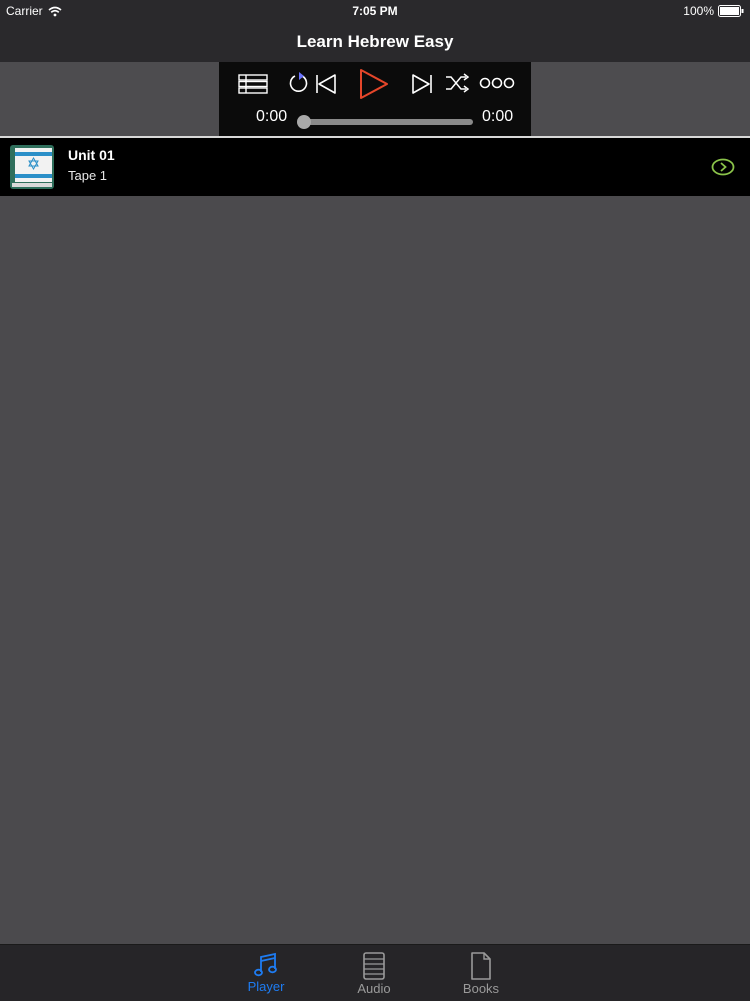 This screenshot has height=1001, width=750. What do you see at coordinates (272, 116) in the screenshot?
I see `elapsed-time: 0:00` at bounding box center [272, 116].